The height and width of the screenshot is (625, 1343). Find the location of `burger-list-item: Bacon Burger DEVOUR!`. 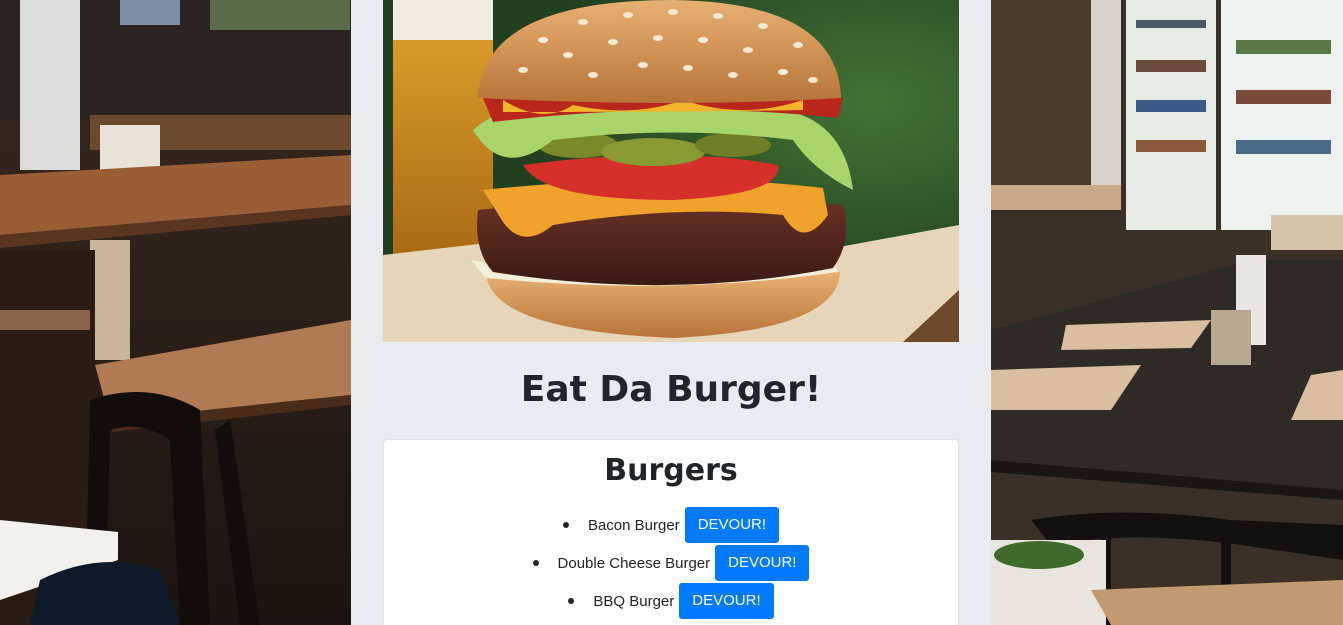

burger-list-item: Bacon Burger DEVOUR! is located at coordinates (671, 525).